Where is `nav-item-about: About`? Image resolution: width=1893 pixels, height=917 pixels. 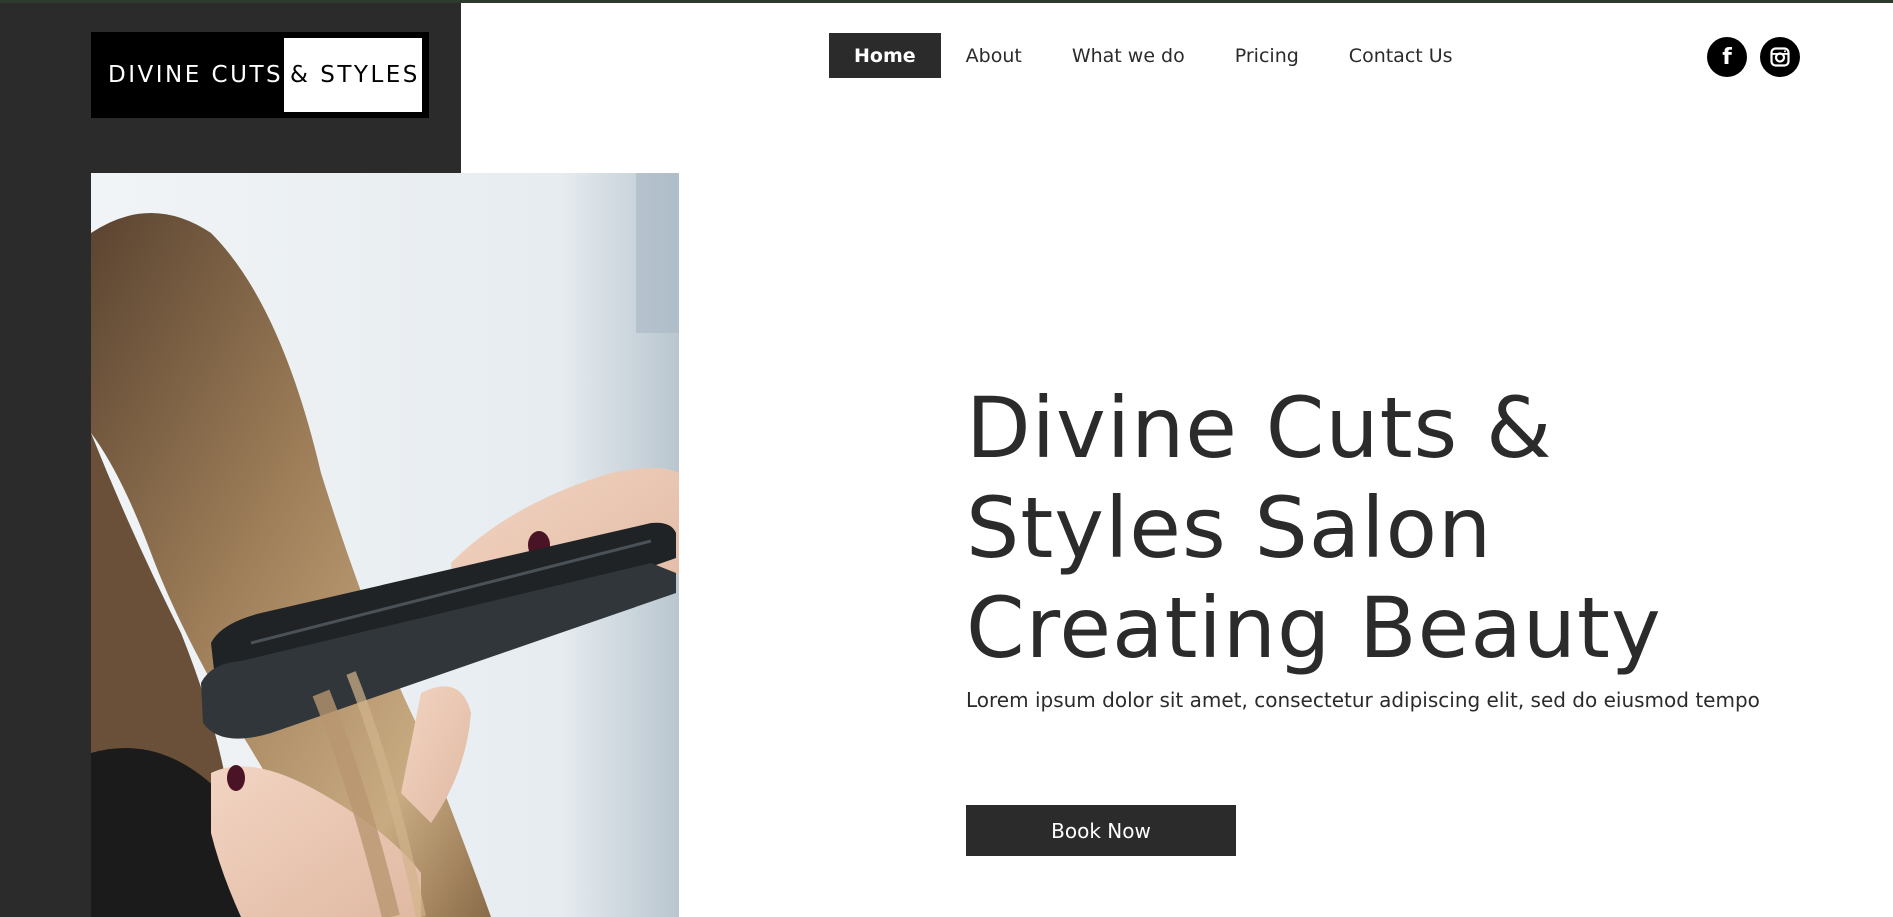
nav-item-about: About is located at coordinates (994, 55).